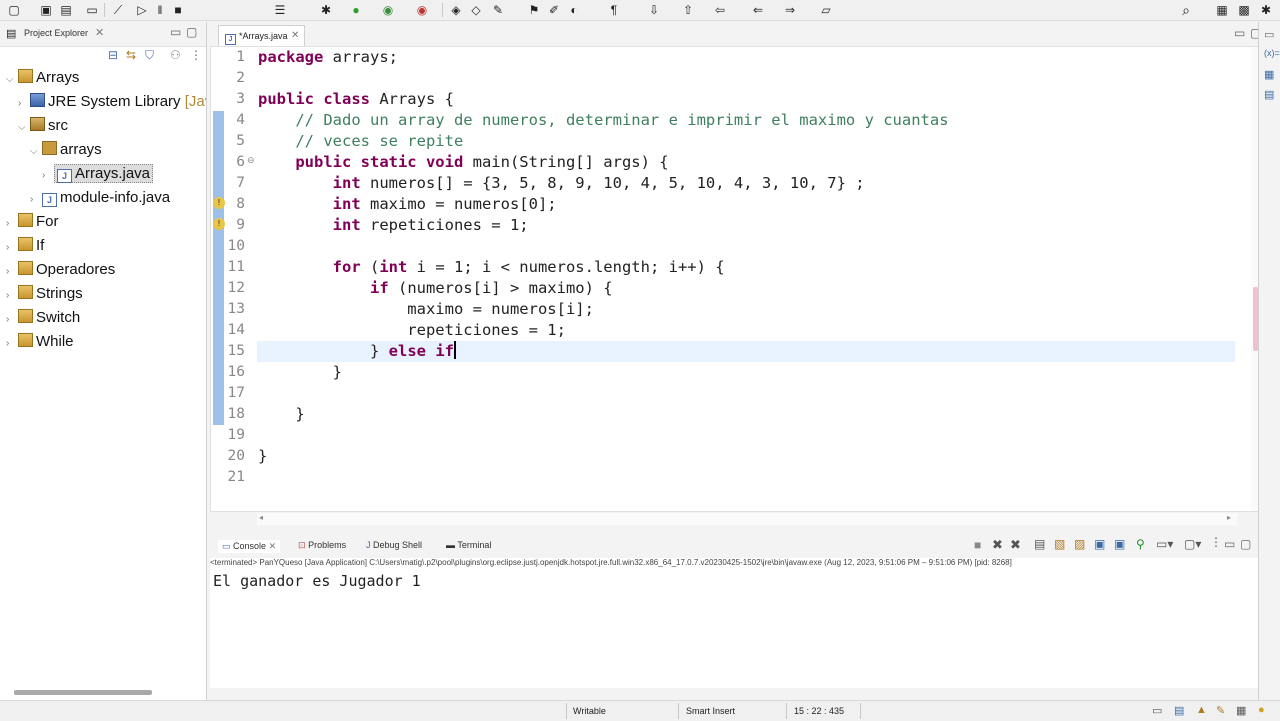 The image size is (1280, 721). What do you see at coordinates (160, 10) in the screenshot?
I see `suspend-icon: ‖` at bounding box center [160, 10].